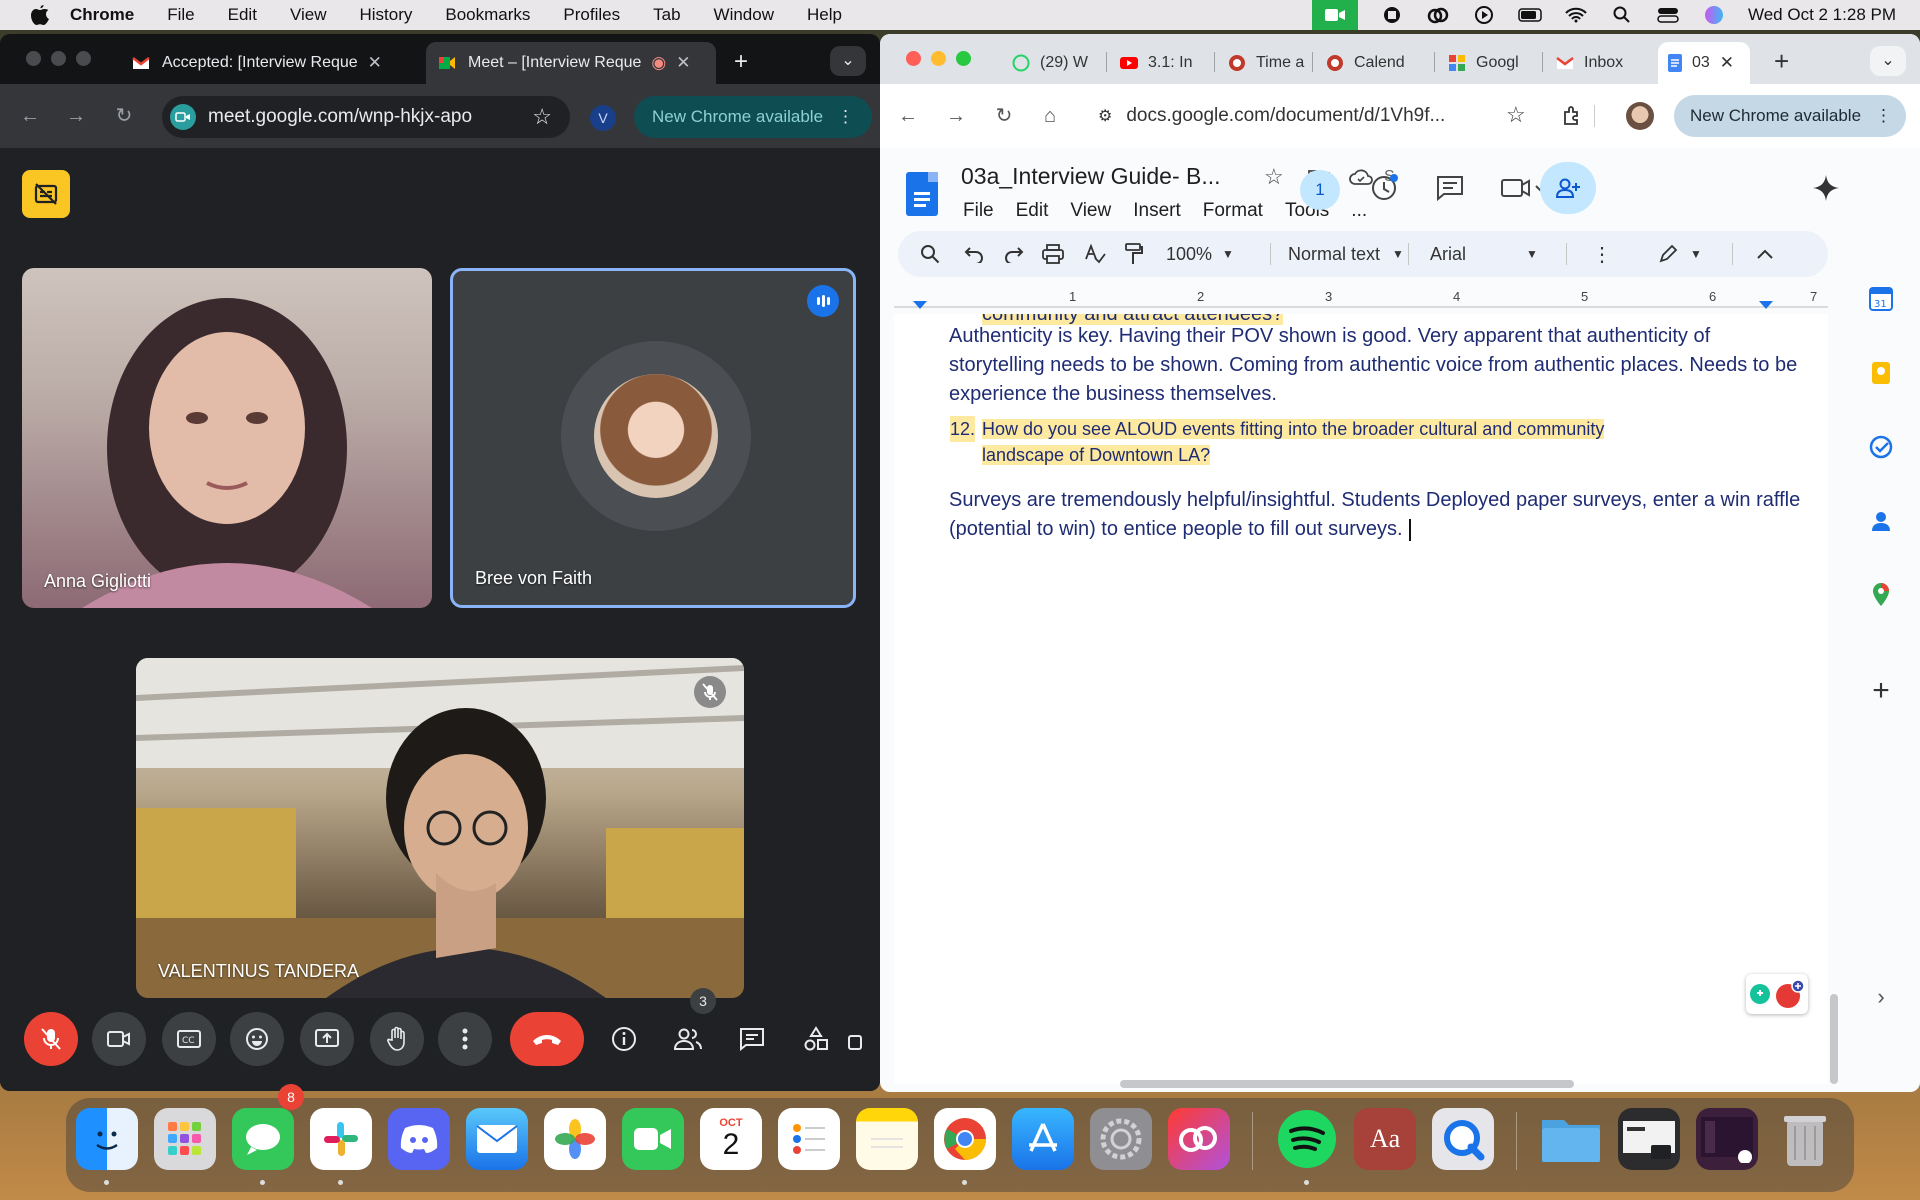 This screenshot has width=1920, height=1200. I want to click on control-center-icon, so click(1668, 15).